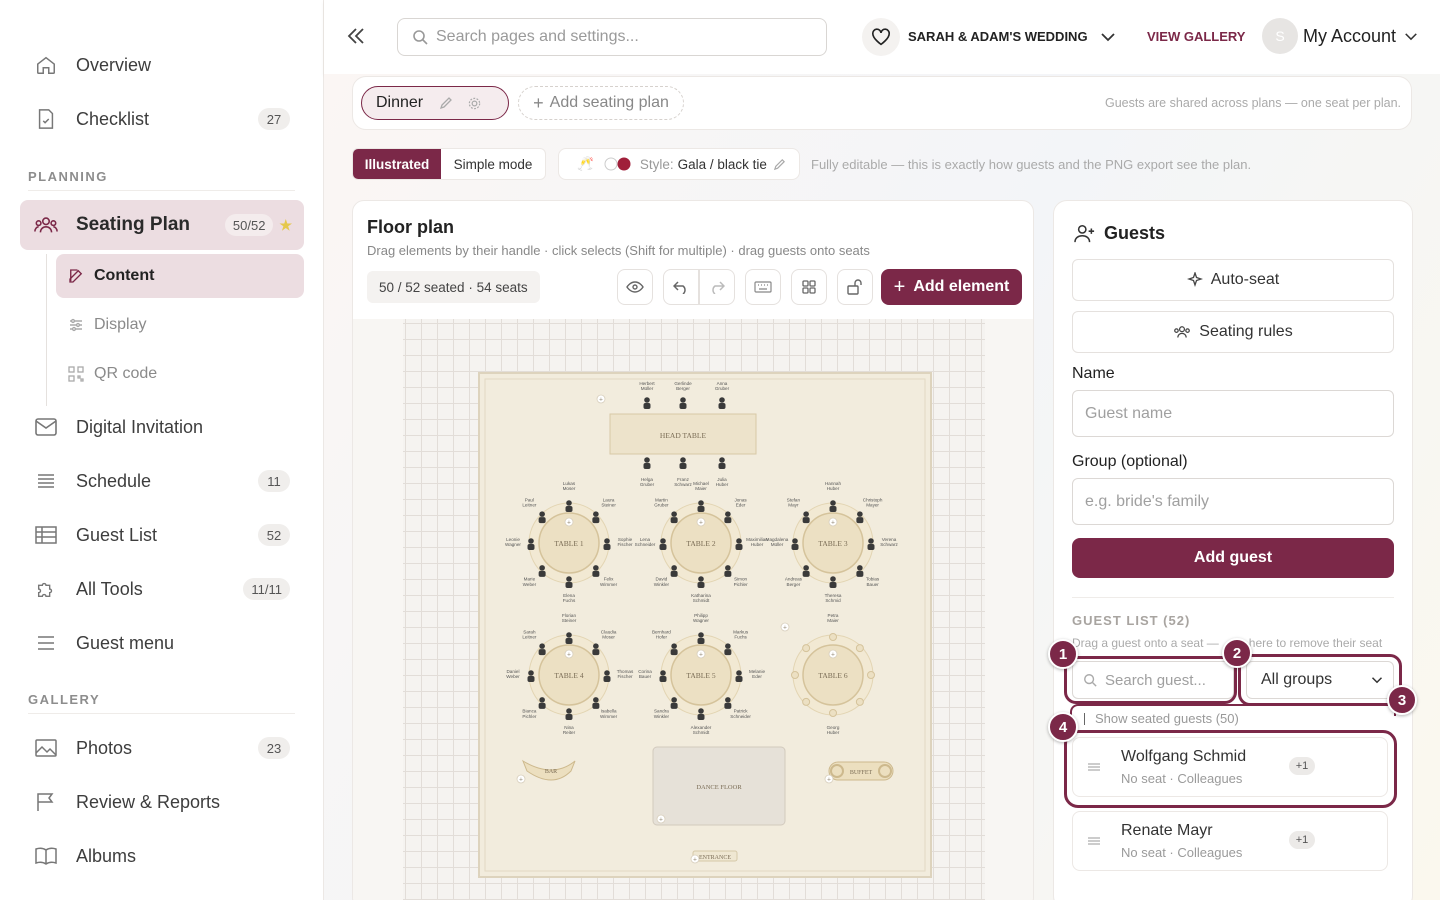  I want to click on seat-guest-name: Florian Steiner, so click(569, 618).